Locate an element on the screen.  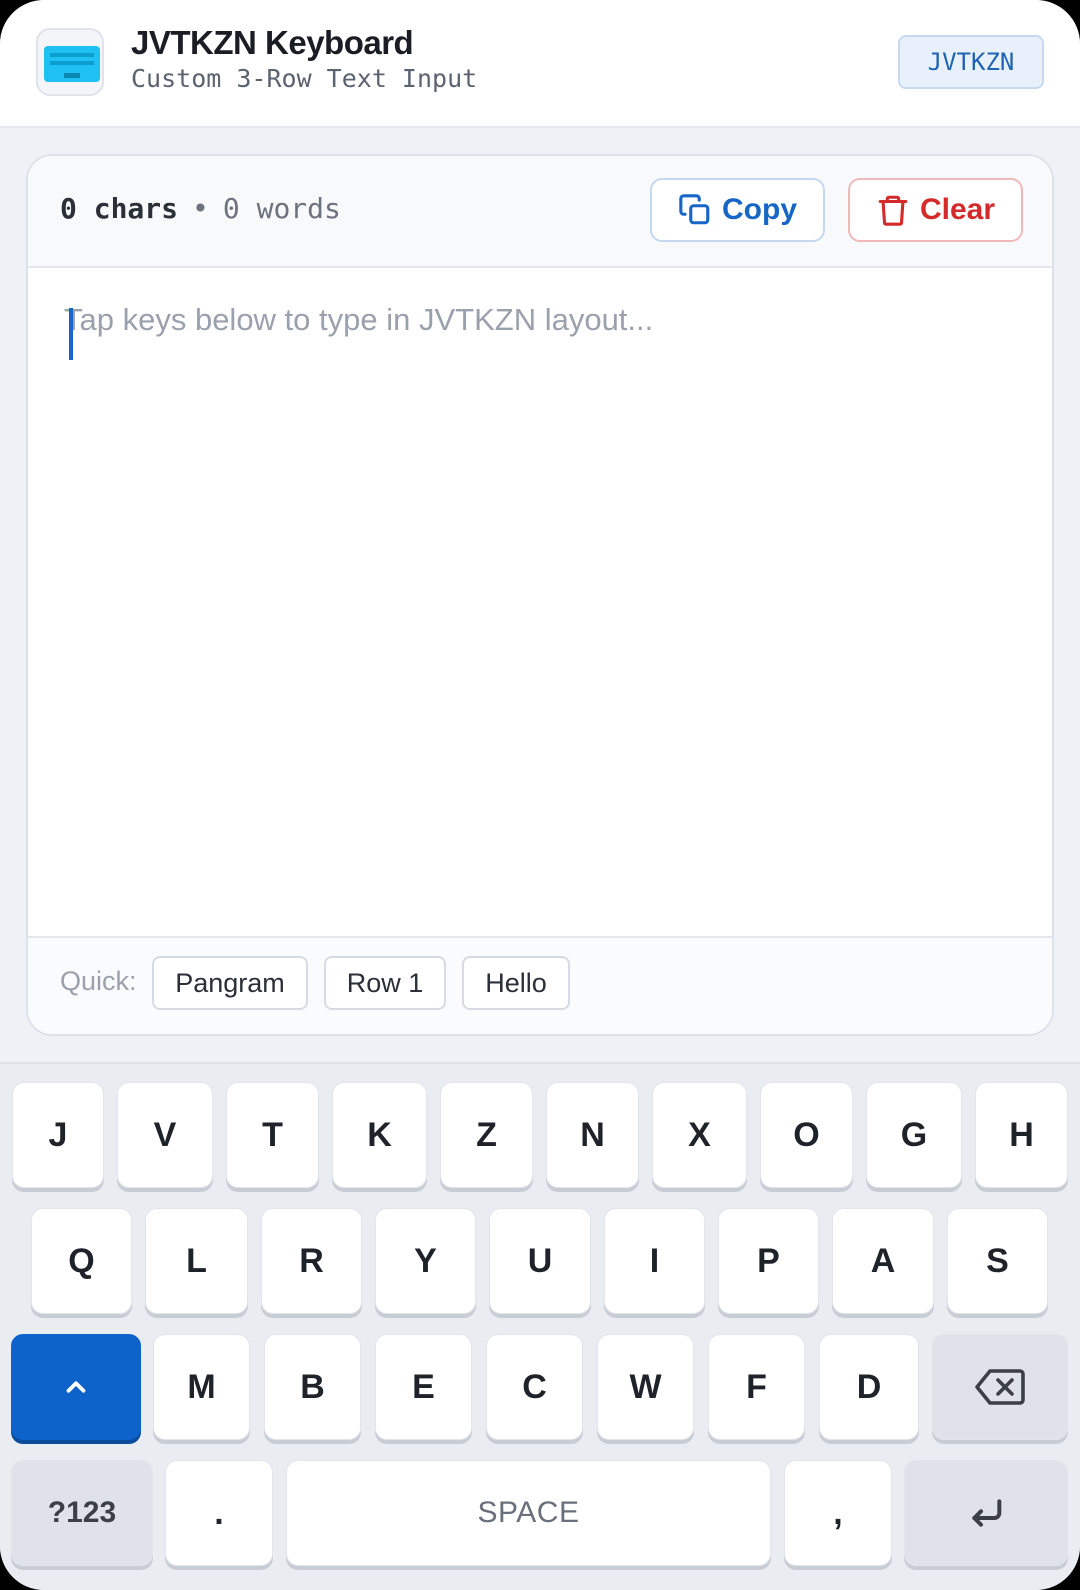
key-h: H is located at coordinates (1021, 1135).